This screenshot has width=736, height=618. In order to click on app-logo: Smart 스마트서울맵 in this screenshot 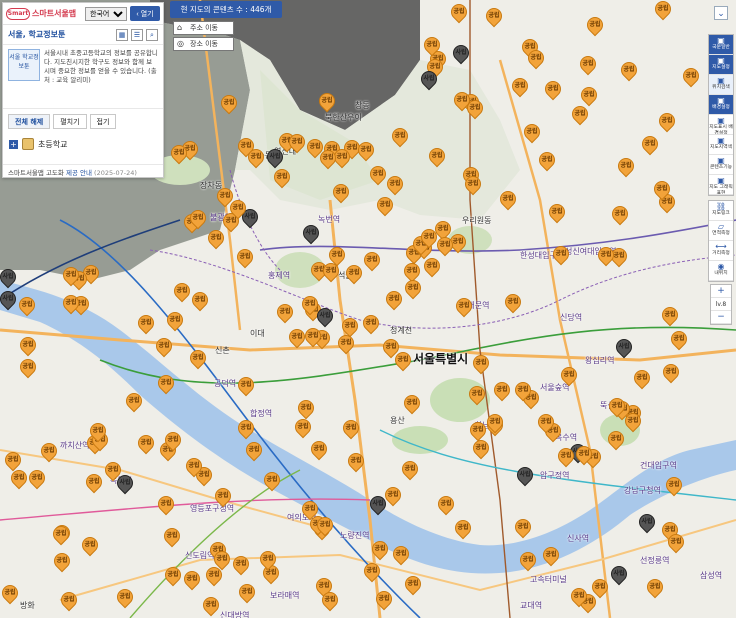, I will do `click(41, 13)`.